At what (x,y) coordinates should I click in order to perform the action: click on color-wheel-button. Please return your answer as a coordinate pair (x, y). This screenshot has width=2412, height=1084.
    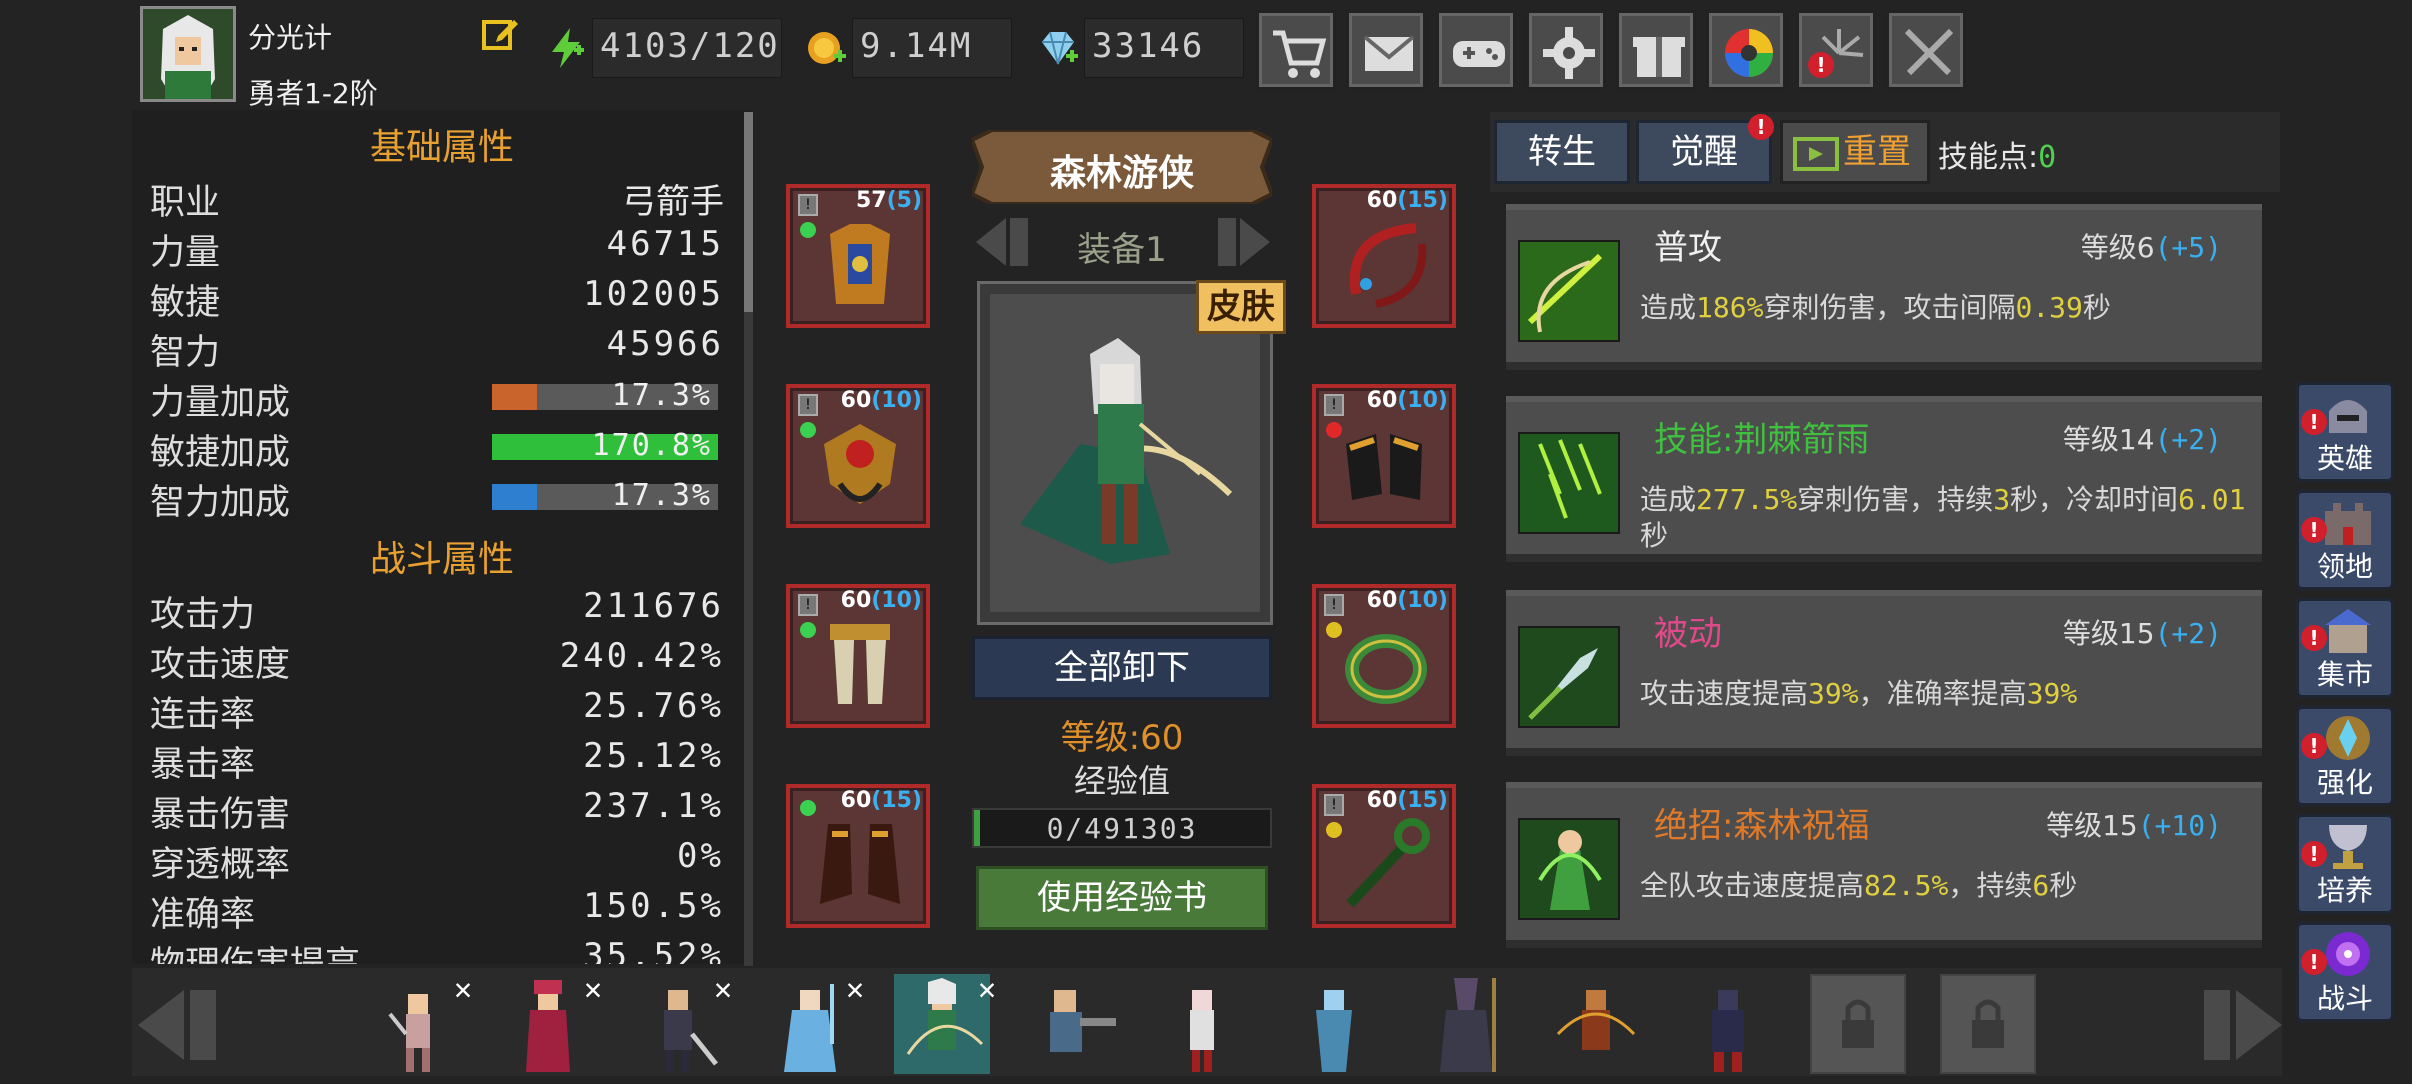
    Looking at the image, I should click on (1746, 50).